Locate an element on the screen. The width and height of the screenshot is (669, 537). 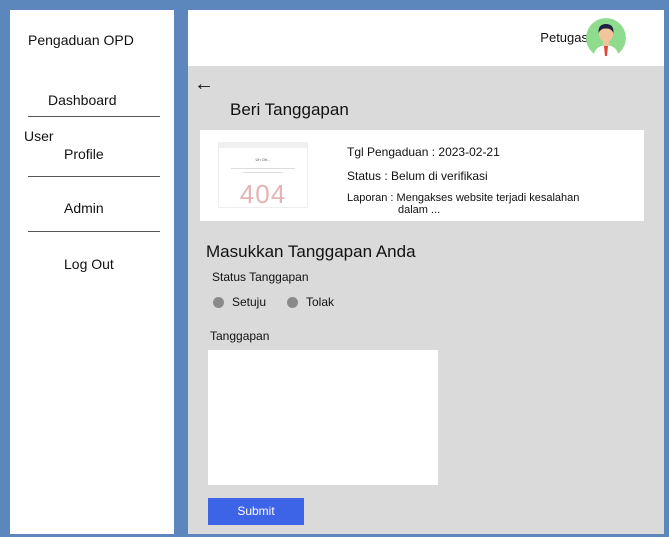
radio-setuju-label: Setuju is located at coordinates (249, 302).